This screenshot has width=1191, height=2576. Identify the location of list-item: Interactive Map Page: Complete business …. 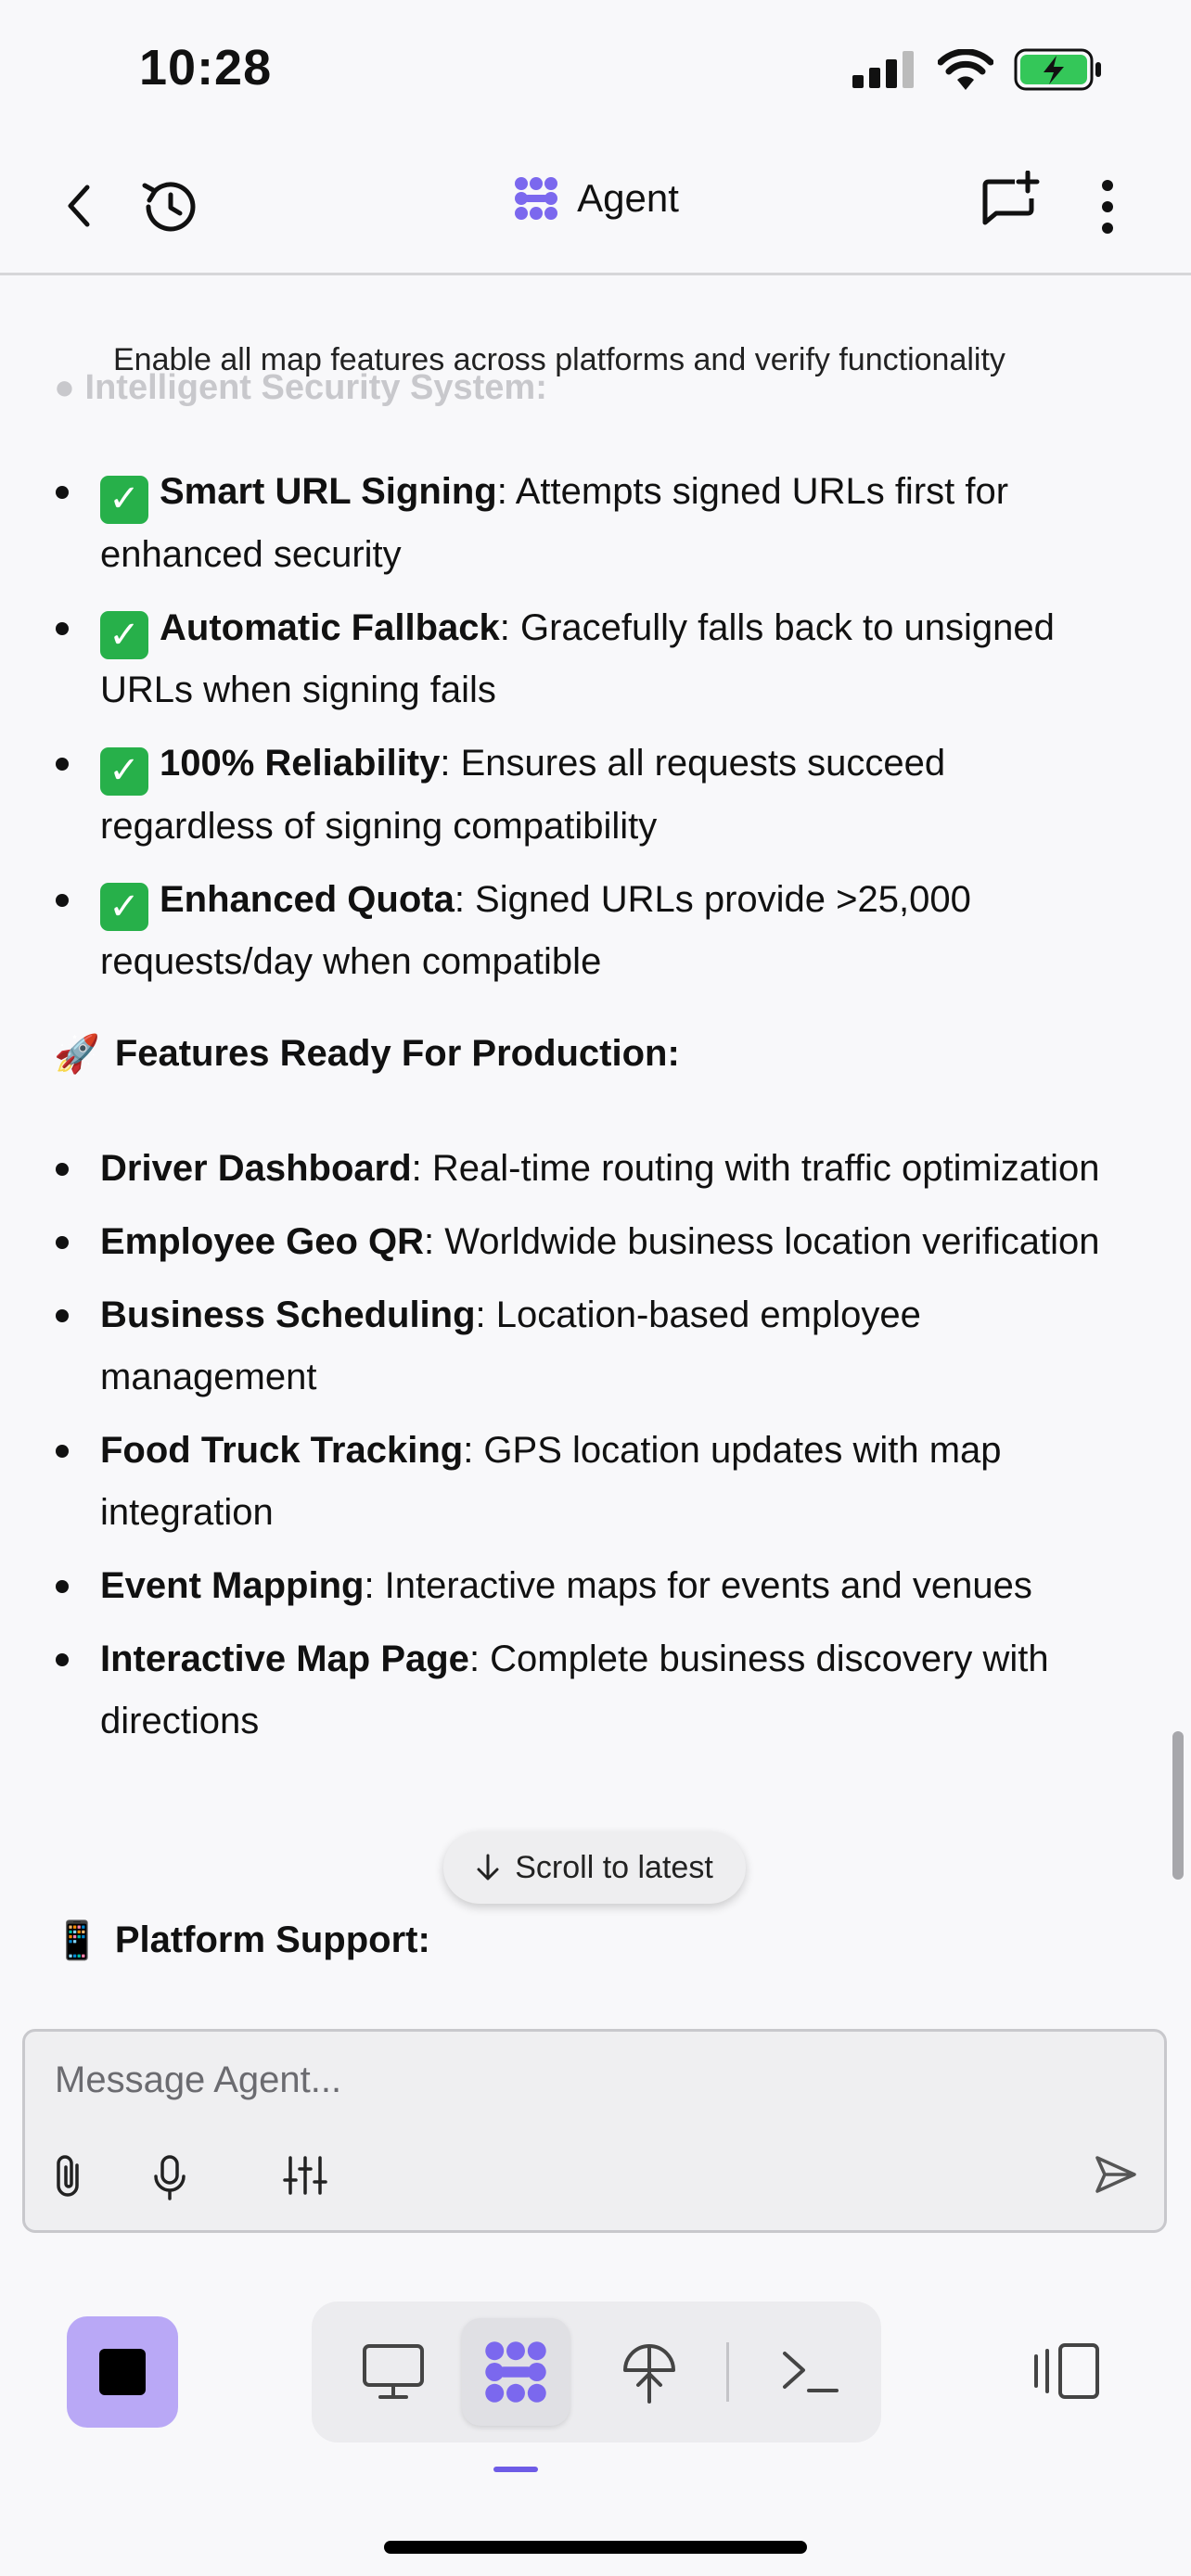
(582, 1691).